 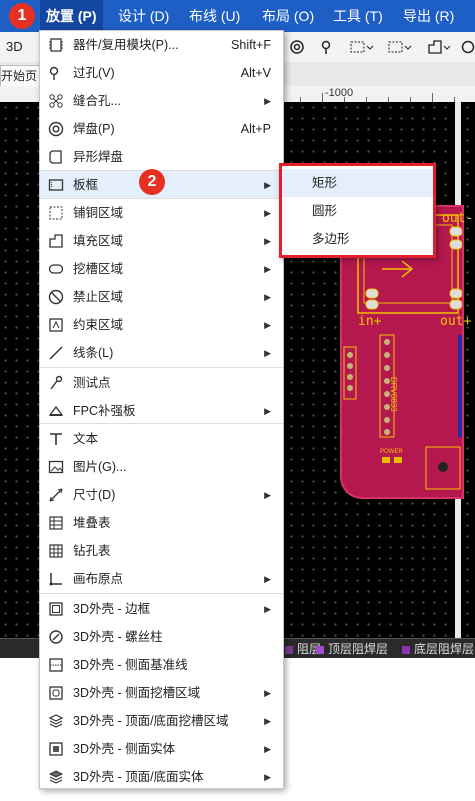 I want to click on menu-item-label: 约束区域, so click(x=98, y=325).